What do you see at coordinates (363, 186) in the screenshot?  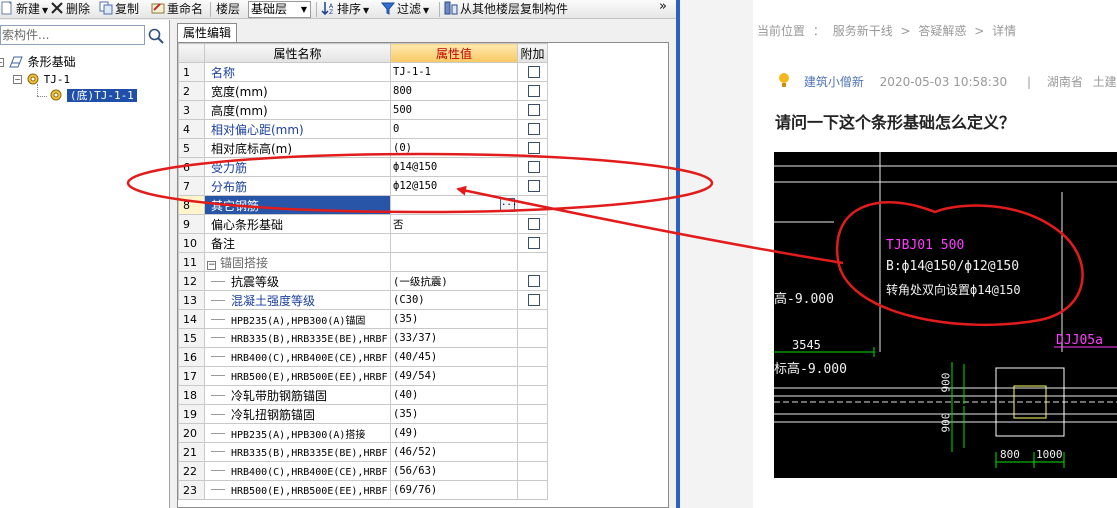 I see `table-row: 7 分布筋 ф12@150` at bounding box center [363, 186].